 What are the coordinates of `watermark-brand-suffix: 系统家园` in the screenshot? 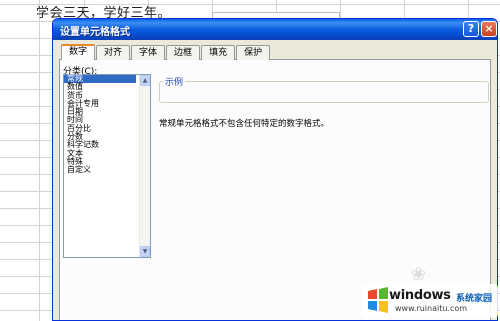 It's located at (474, 299).